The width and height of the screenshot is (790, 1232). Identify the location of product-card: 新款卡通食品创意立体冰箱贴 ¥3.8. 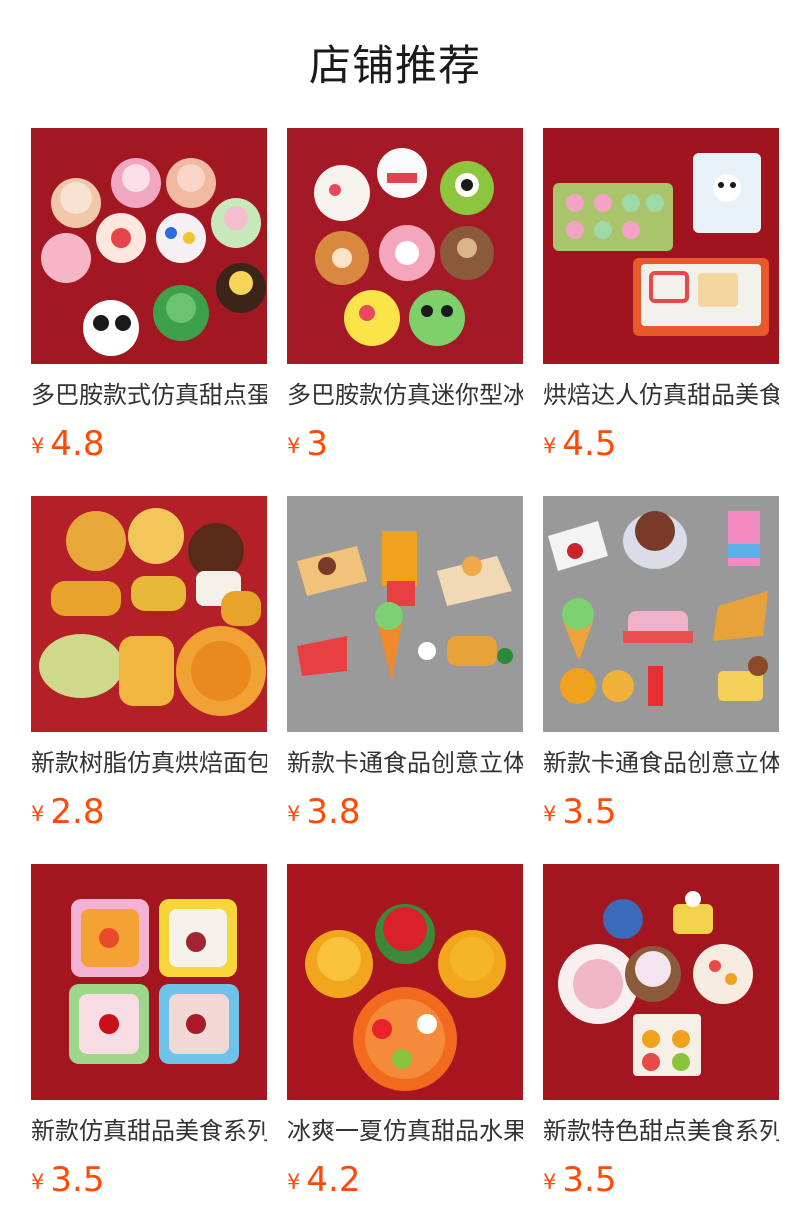
(405, 680).